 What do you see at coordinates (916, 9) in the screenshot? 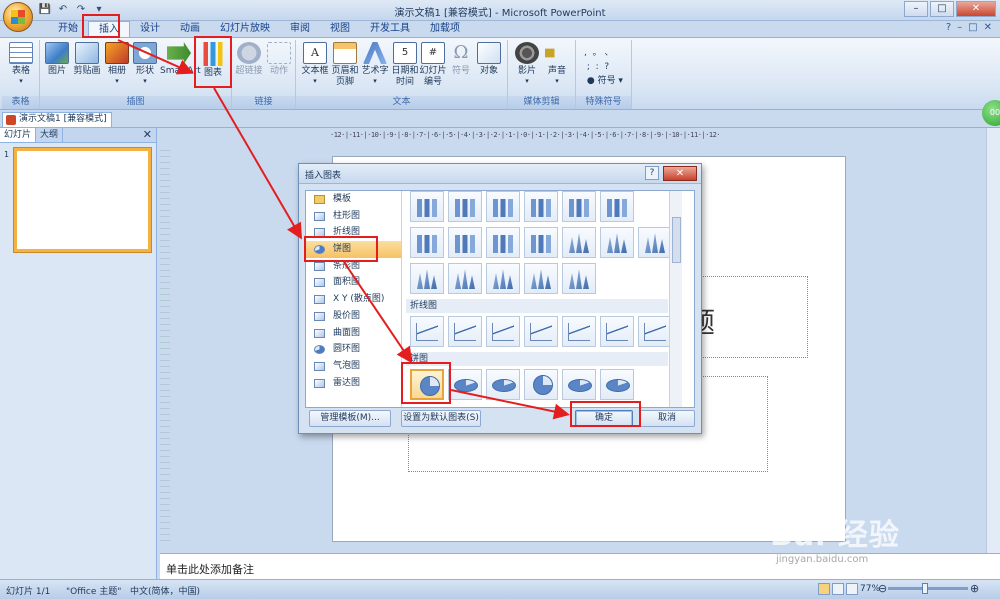
I see `minimize-button: –` at bounding box center [916, 9].